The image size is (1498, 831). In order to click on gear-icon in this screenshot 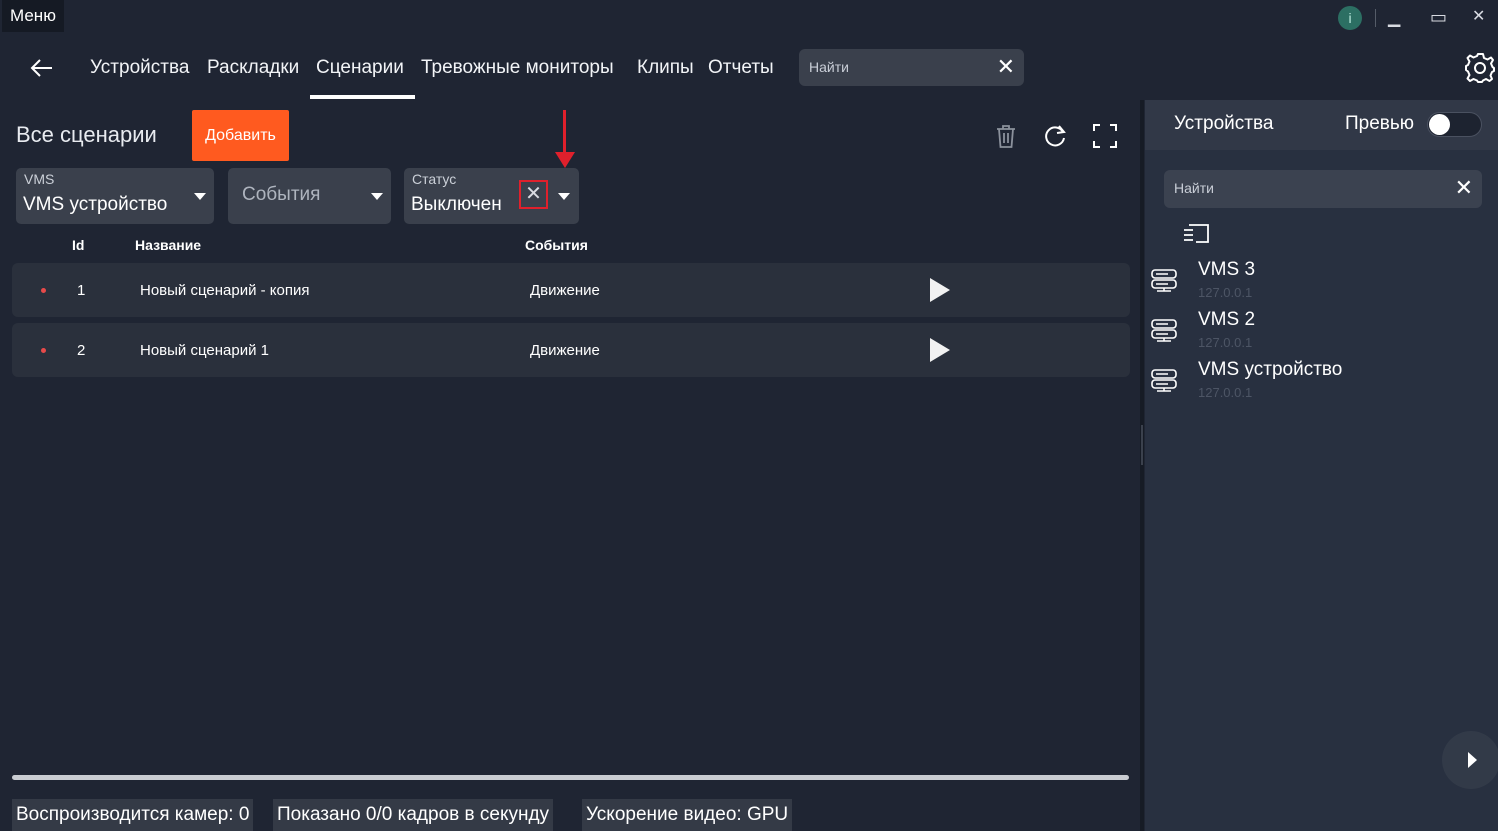, I will do `click(1480, 68)`.